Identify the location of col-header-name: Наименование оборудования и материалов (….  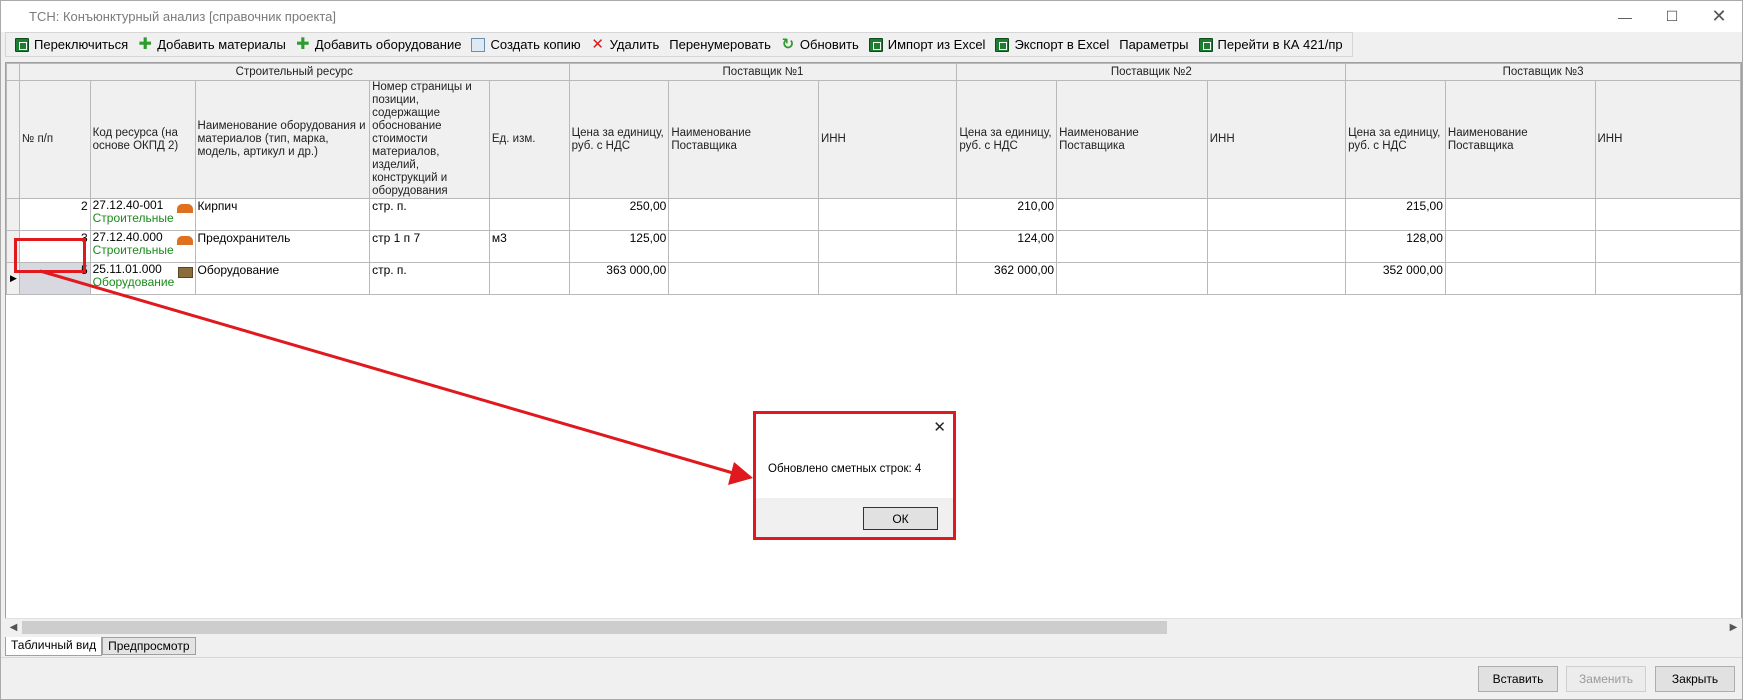
(282, 139).